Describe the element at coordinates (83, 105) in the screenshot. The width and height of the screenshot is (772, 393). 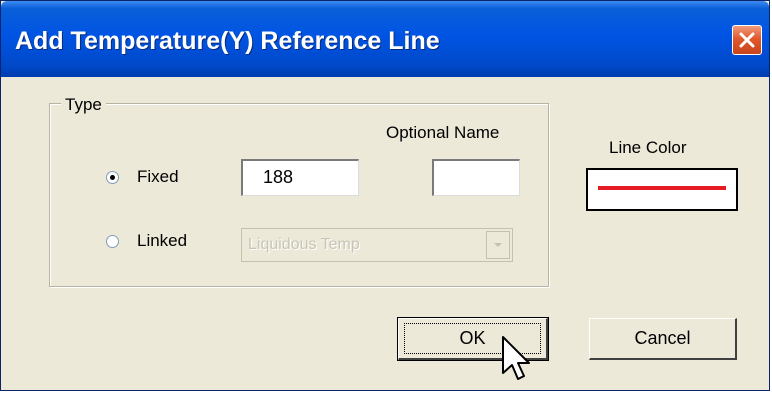
I see `type-group-legend: Type` at that location.